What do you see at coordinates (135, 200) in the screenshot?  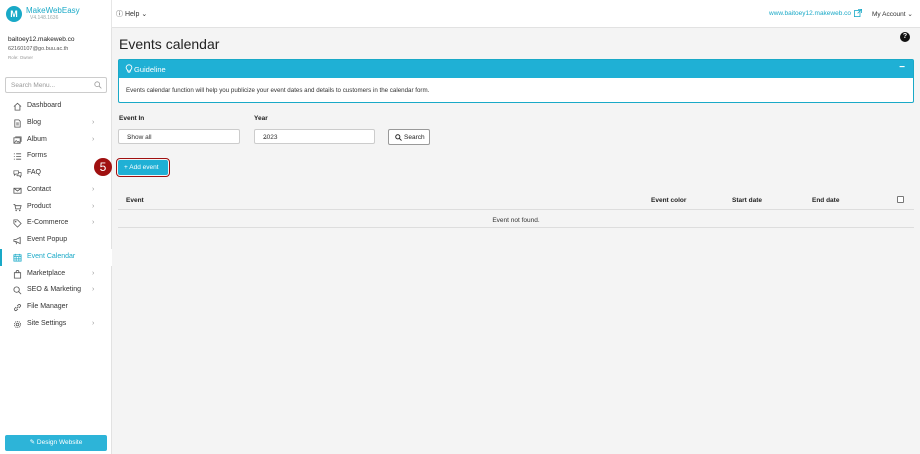 I see `column-event: Event` at bounding box center [135, 200].